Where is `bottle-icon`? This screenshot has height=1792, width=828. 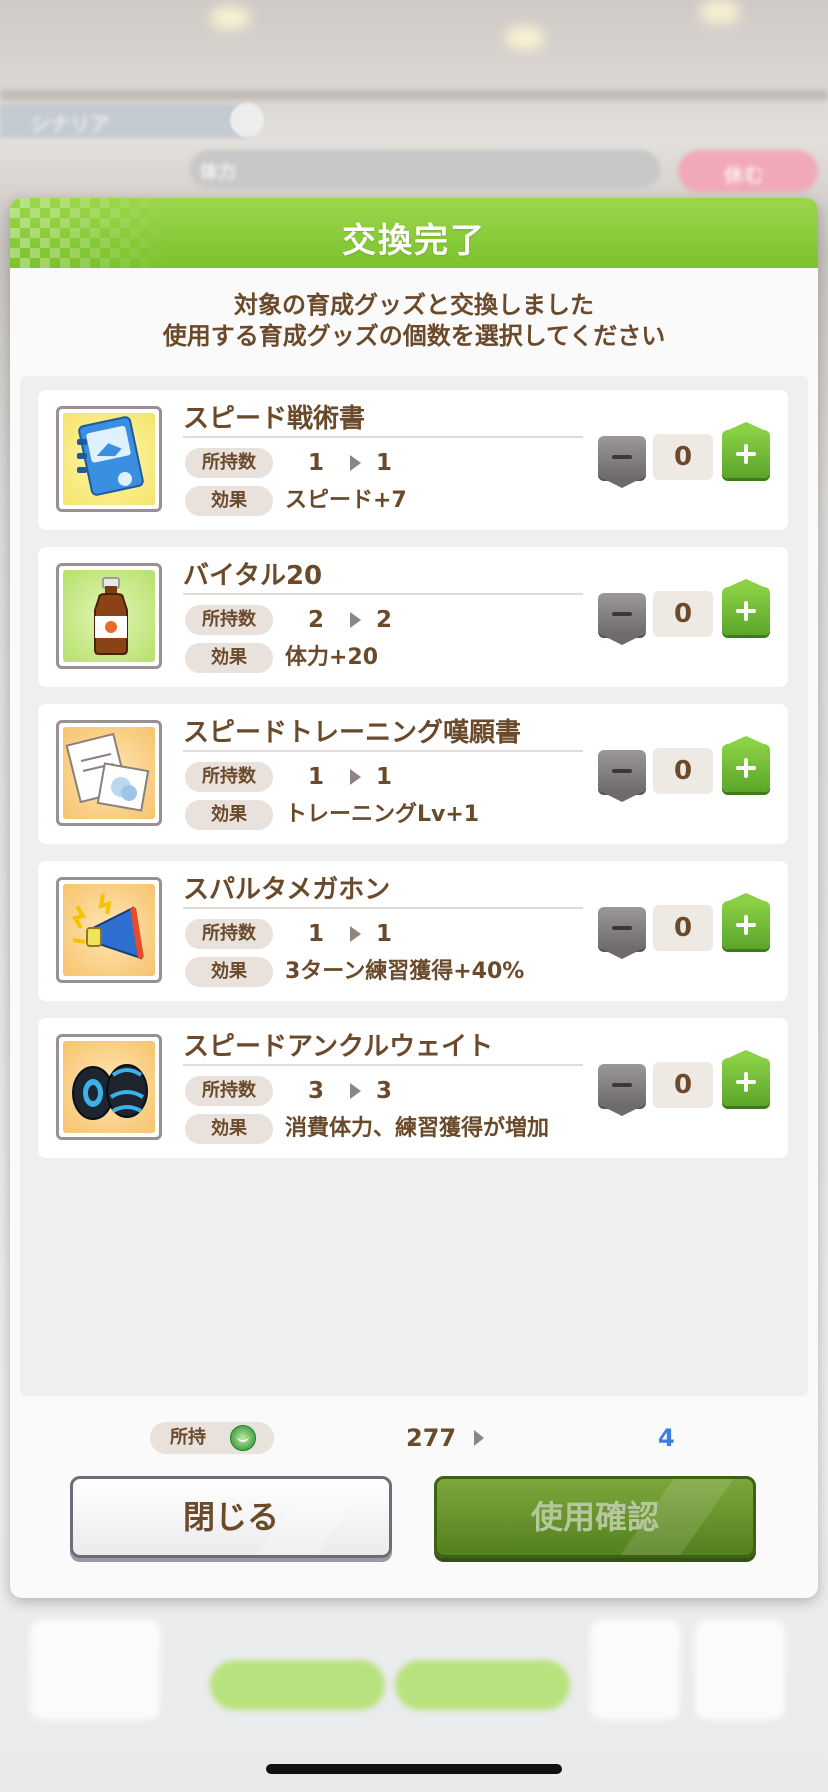 bottle-icon is located at coordinates (109, 616).